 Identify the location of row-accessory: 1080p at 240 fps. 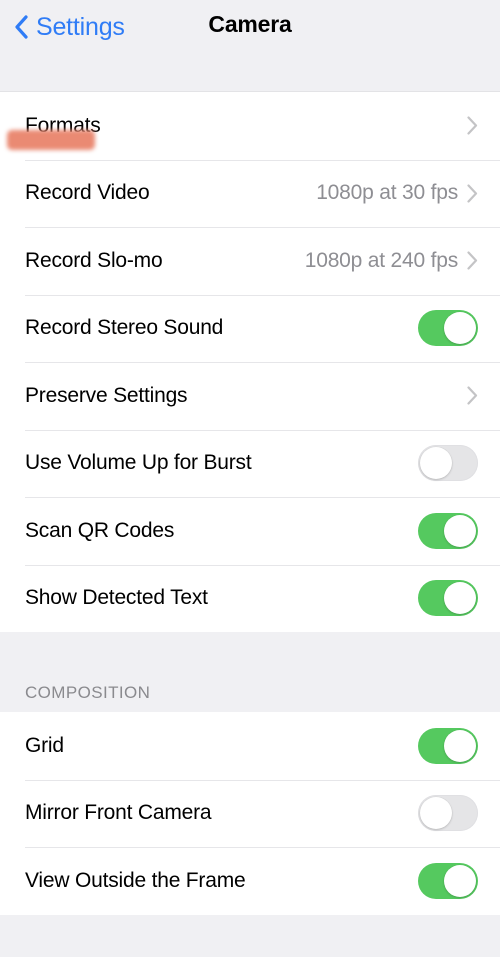
(391, 261).